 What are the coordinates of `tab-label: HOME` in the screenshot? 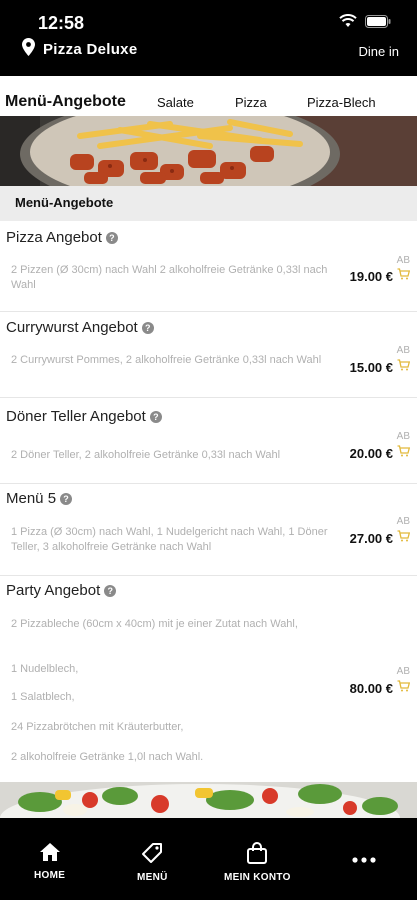 It's located at (50, 875).